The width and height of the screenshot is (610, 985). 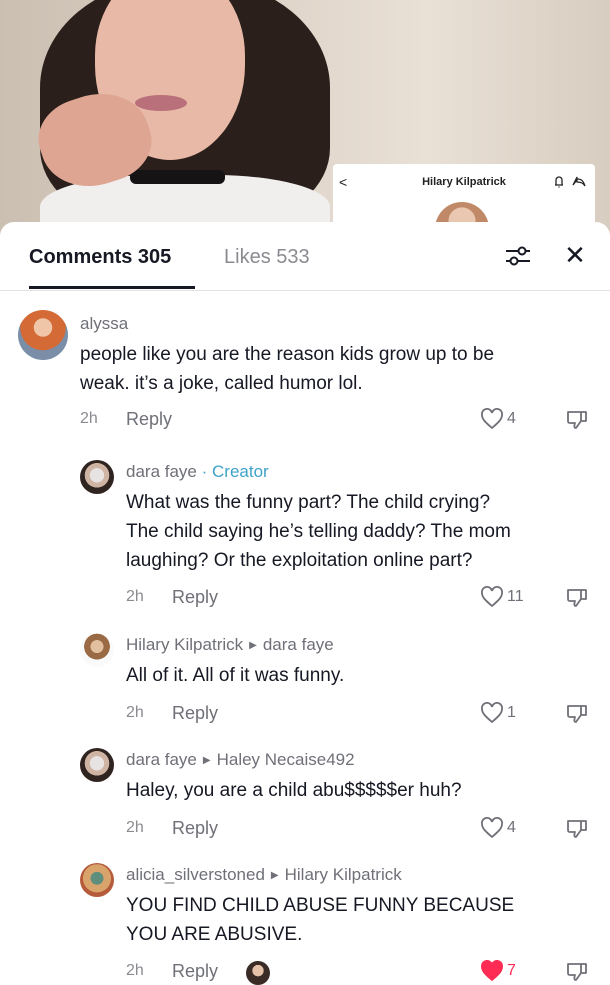 What do you see at coordinates (235, 471) in the screenshot?
I see `creator-badge: · Creator` at bounding box center [235, 471].